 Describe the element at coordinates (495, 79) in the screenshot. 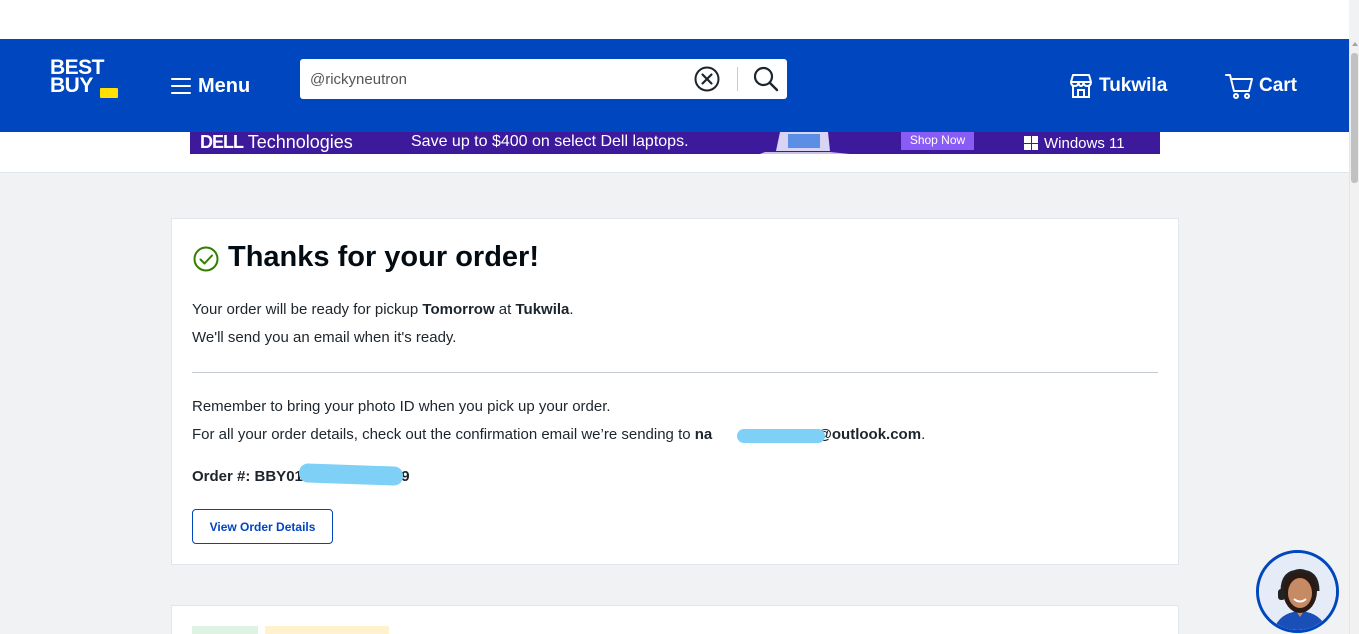

I see `search-input` at that location.